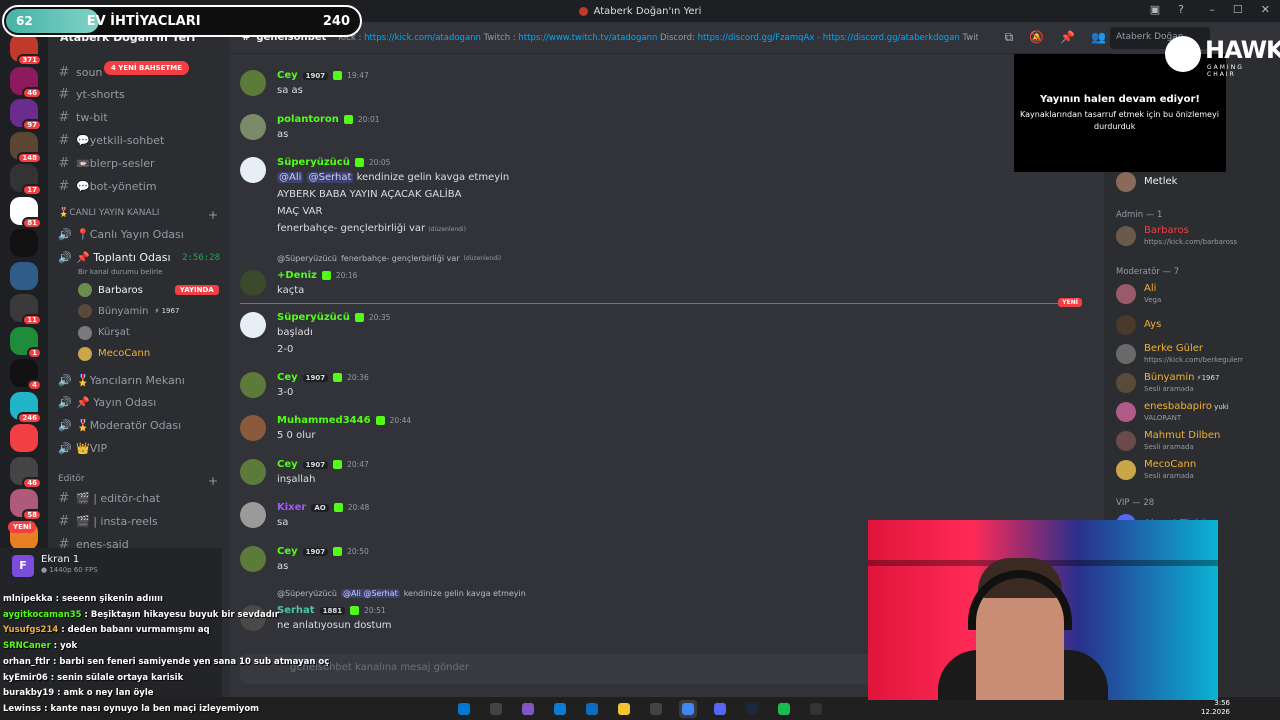  I want to click on channel-status: Bir kanal durumu belirle, so click(120, 272).